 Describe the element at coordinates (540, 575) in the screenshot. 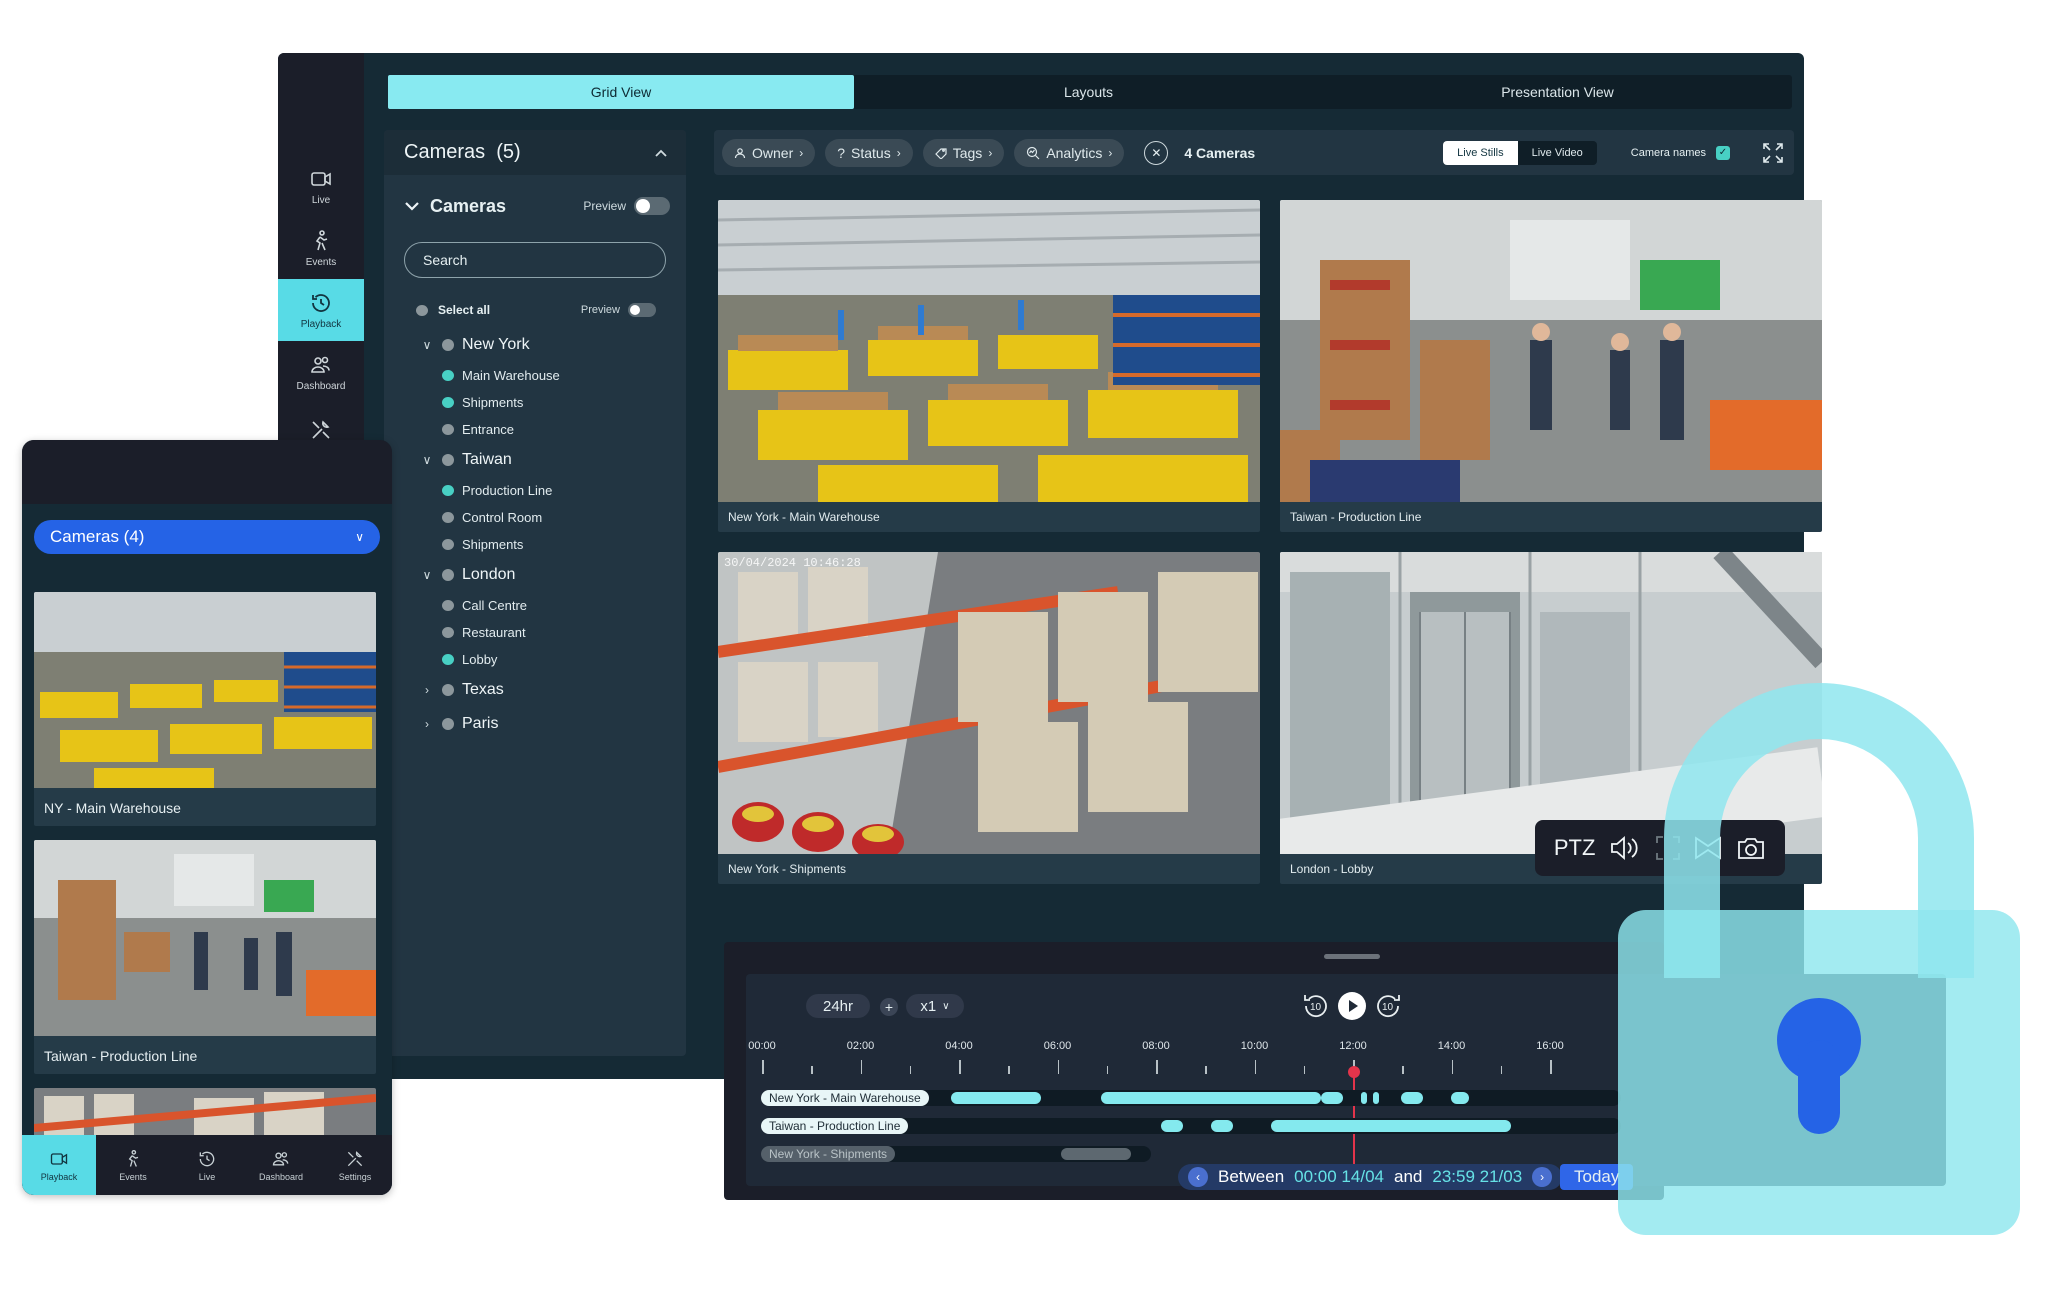

I see `camera-group-london: ∨ London` at that location.